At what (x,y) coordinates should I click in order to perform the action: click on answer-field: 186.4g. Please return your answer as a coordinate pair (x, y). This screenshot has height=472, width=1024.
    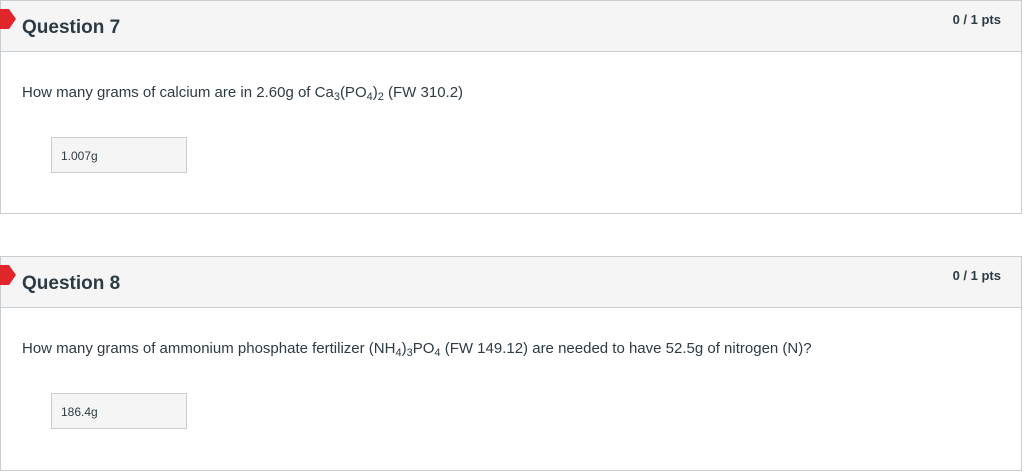
    Looking at the image, I should click on (119, 411).